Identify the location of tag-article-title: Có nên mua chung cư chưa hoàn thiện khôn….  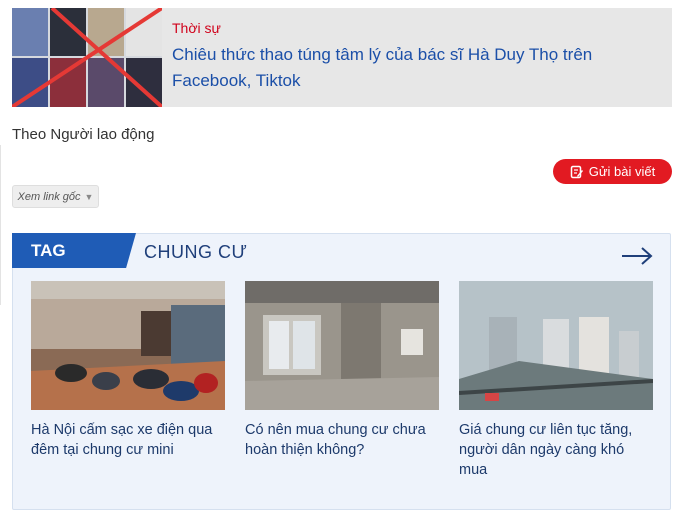
(342, 440).